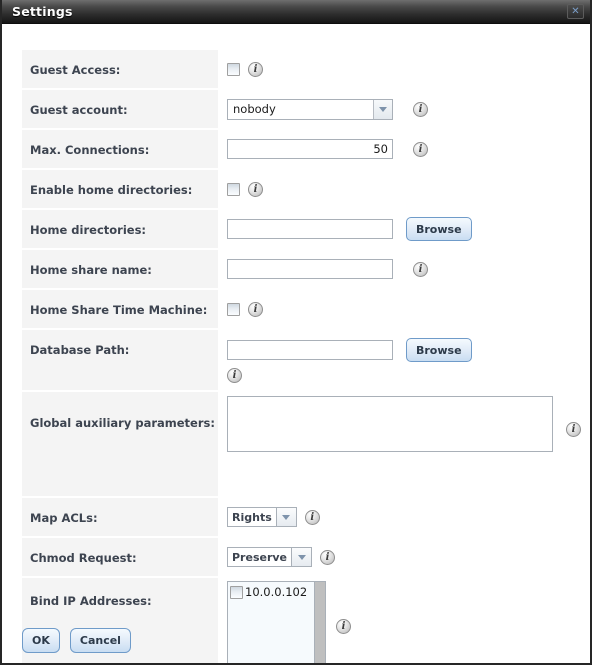 This screenshot has width=592, height=665. Describe the element at coordinates (404, 149) in the screenshot. I see `control-max-connections: i` at that location.